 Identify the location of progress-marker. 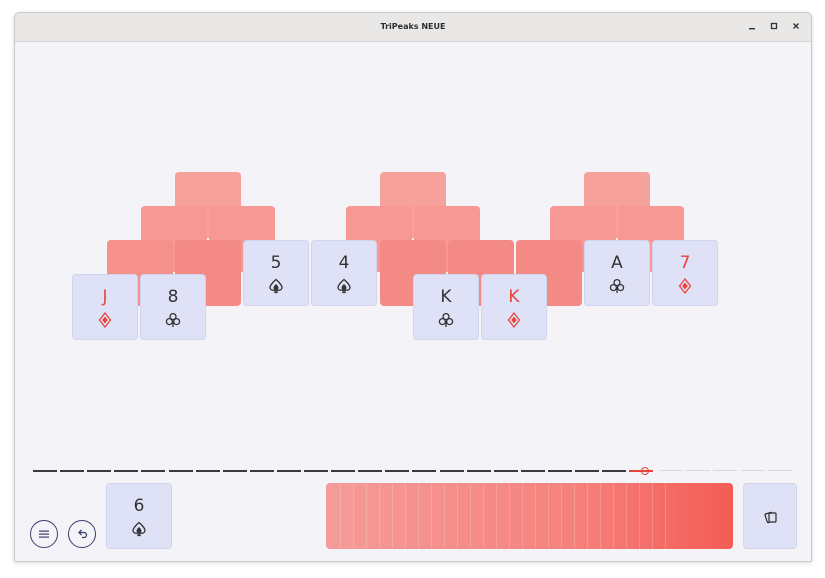
(645, 471).